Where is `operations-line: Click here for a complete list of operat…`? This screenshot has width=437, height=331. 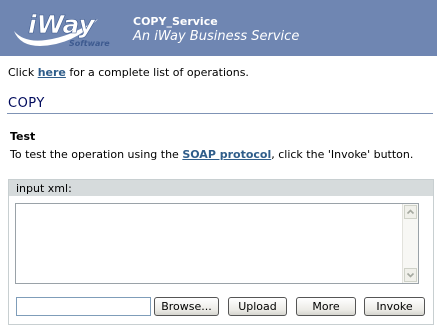 operations-line: Click here for a complete list of operat… is located at coordinates (128, 72).